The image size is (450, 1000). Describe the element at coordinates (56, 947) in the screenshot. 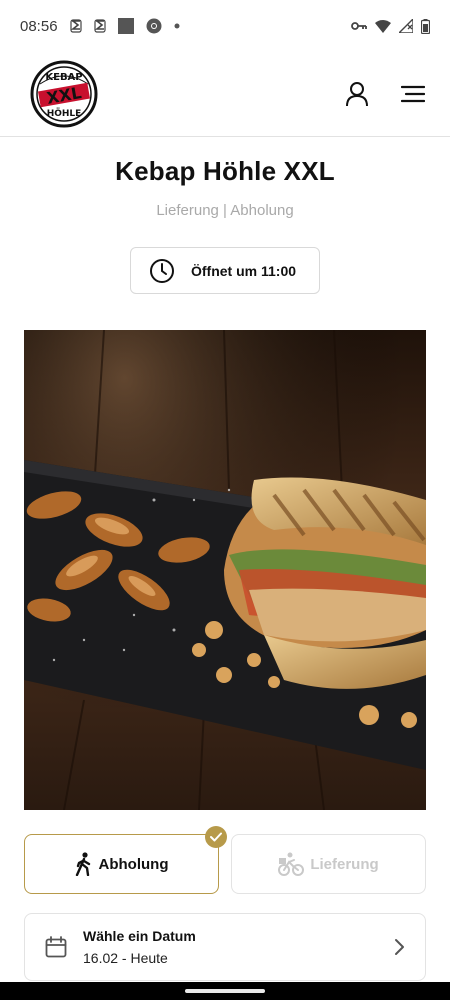

I see `calendar-icon` at that location.